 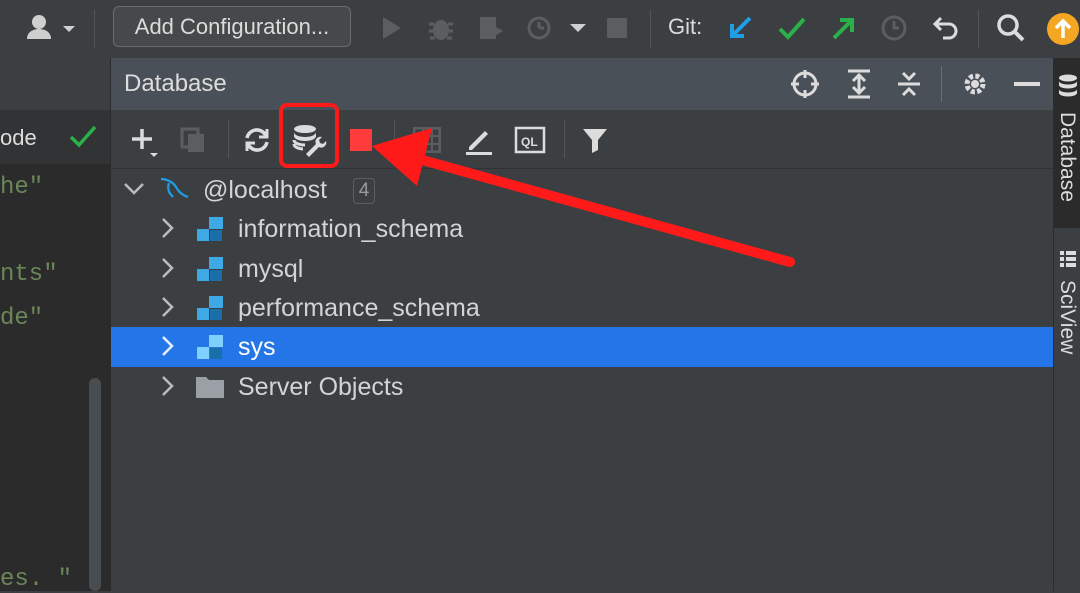 I want to click on run-with-coverage-icon, so click(x=491, y=28).